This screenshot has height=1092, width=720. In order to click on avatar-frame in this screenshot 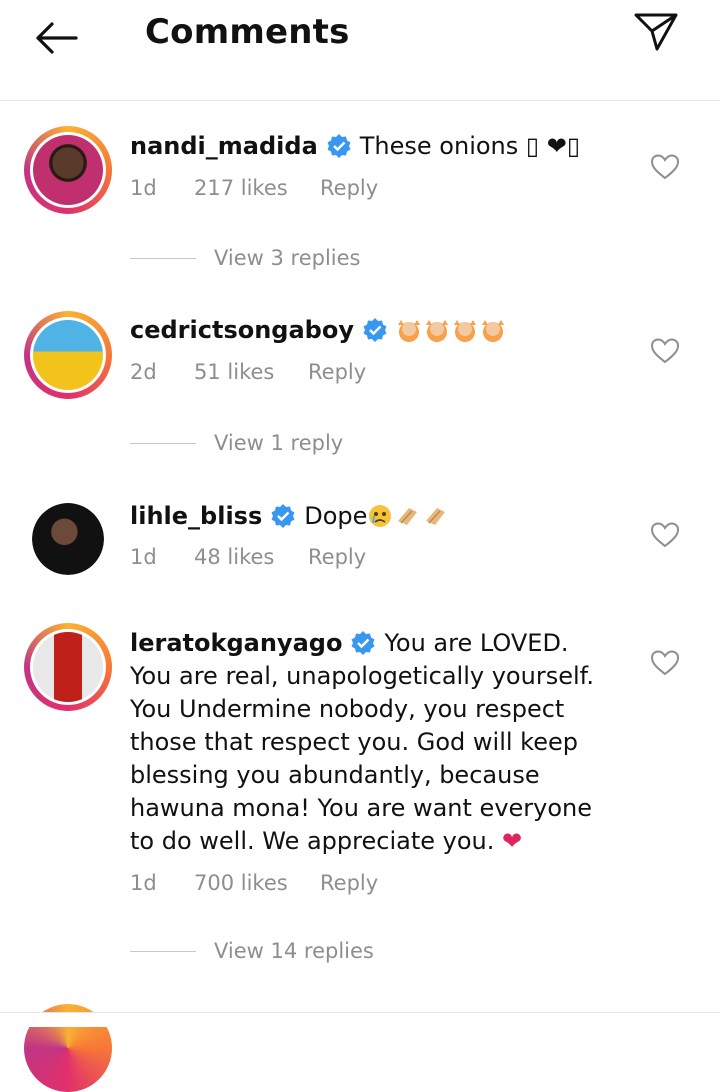, I will do `click(68, 539)`.